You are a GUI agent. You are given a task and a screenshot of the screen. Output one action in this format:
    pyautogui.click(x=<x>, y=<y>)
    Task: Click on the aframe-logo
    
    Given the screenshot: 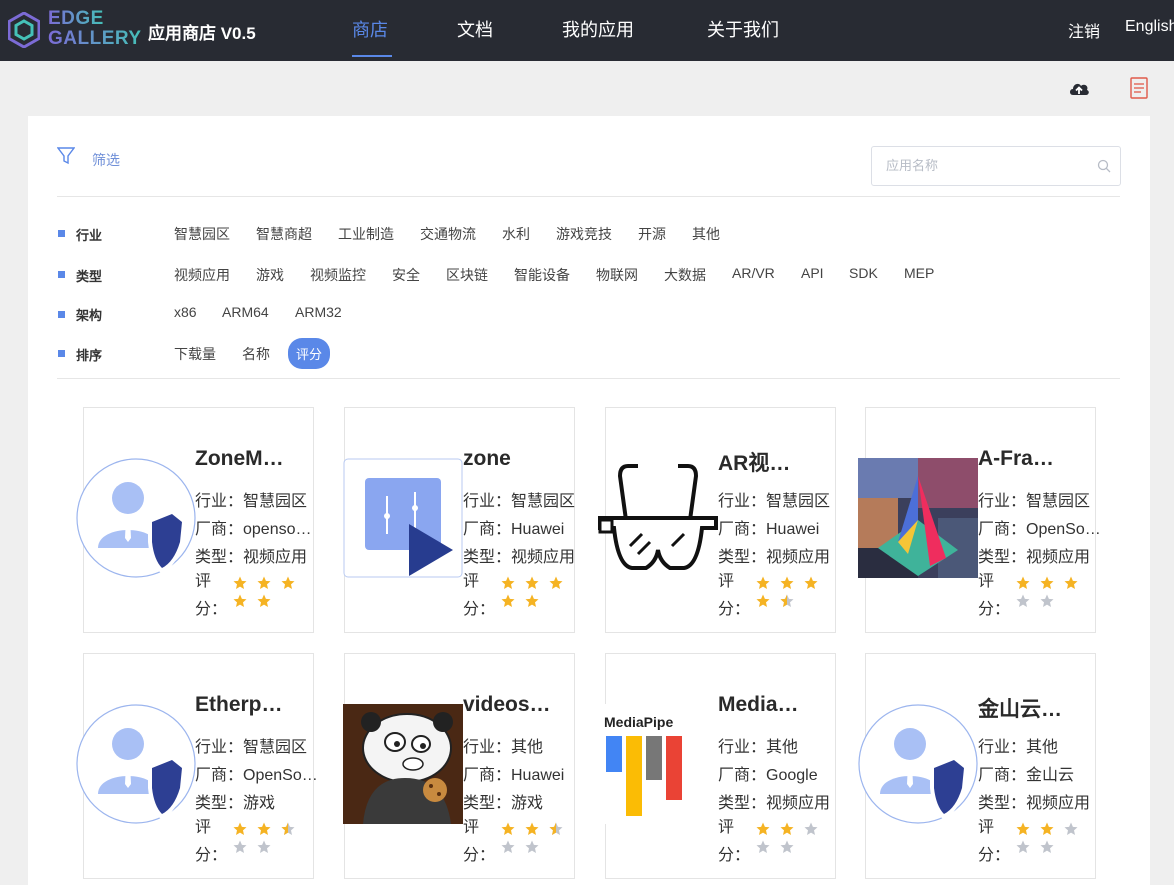 What is the action you would take?
    pyautogui.click(x=918, y=518)
    